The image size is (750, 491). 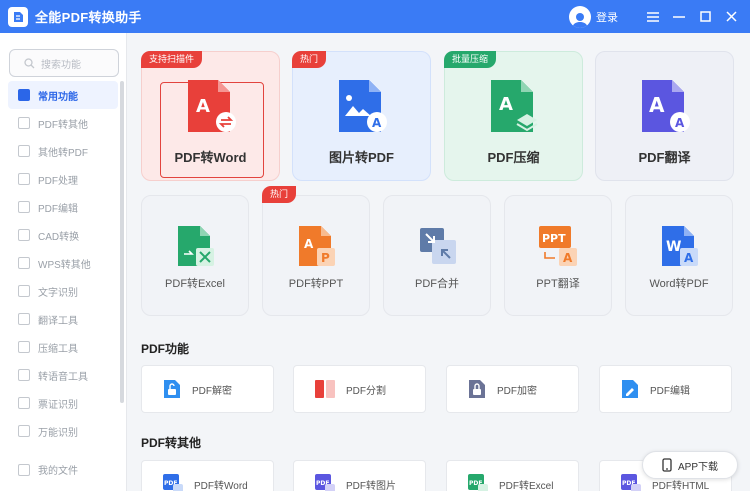 What do you see at coordinates (512, 475) in the screenshot?
I see `tool-pdf-to-excel: PDF PDF转Excel` at bounding box center [512, 475].